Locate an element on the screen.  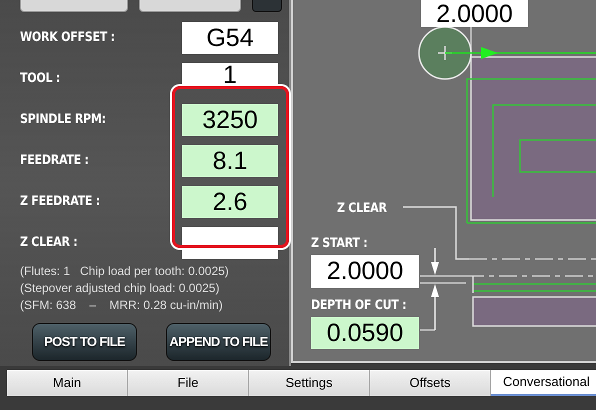
value-field: 3250 is located at coordinates (230, 120).